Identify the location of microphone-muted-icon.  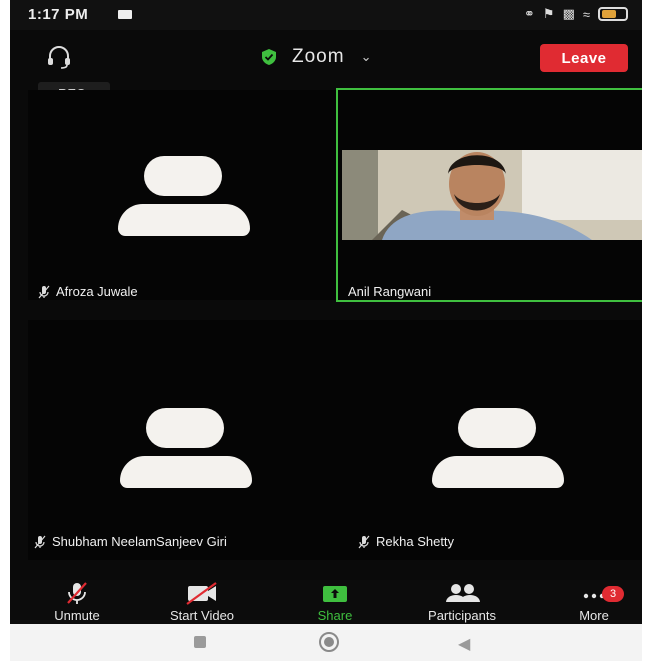
(77, 593).